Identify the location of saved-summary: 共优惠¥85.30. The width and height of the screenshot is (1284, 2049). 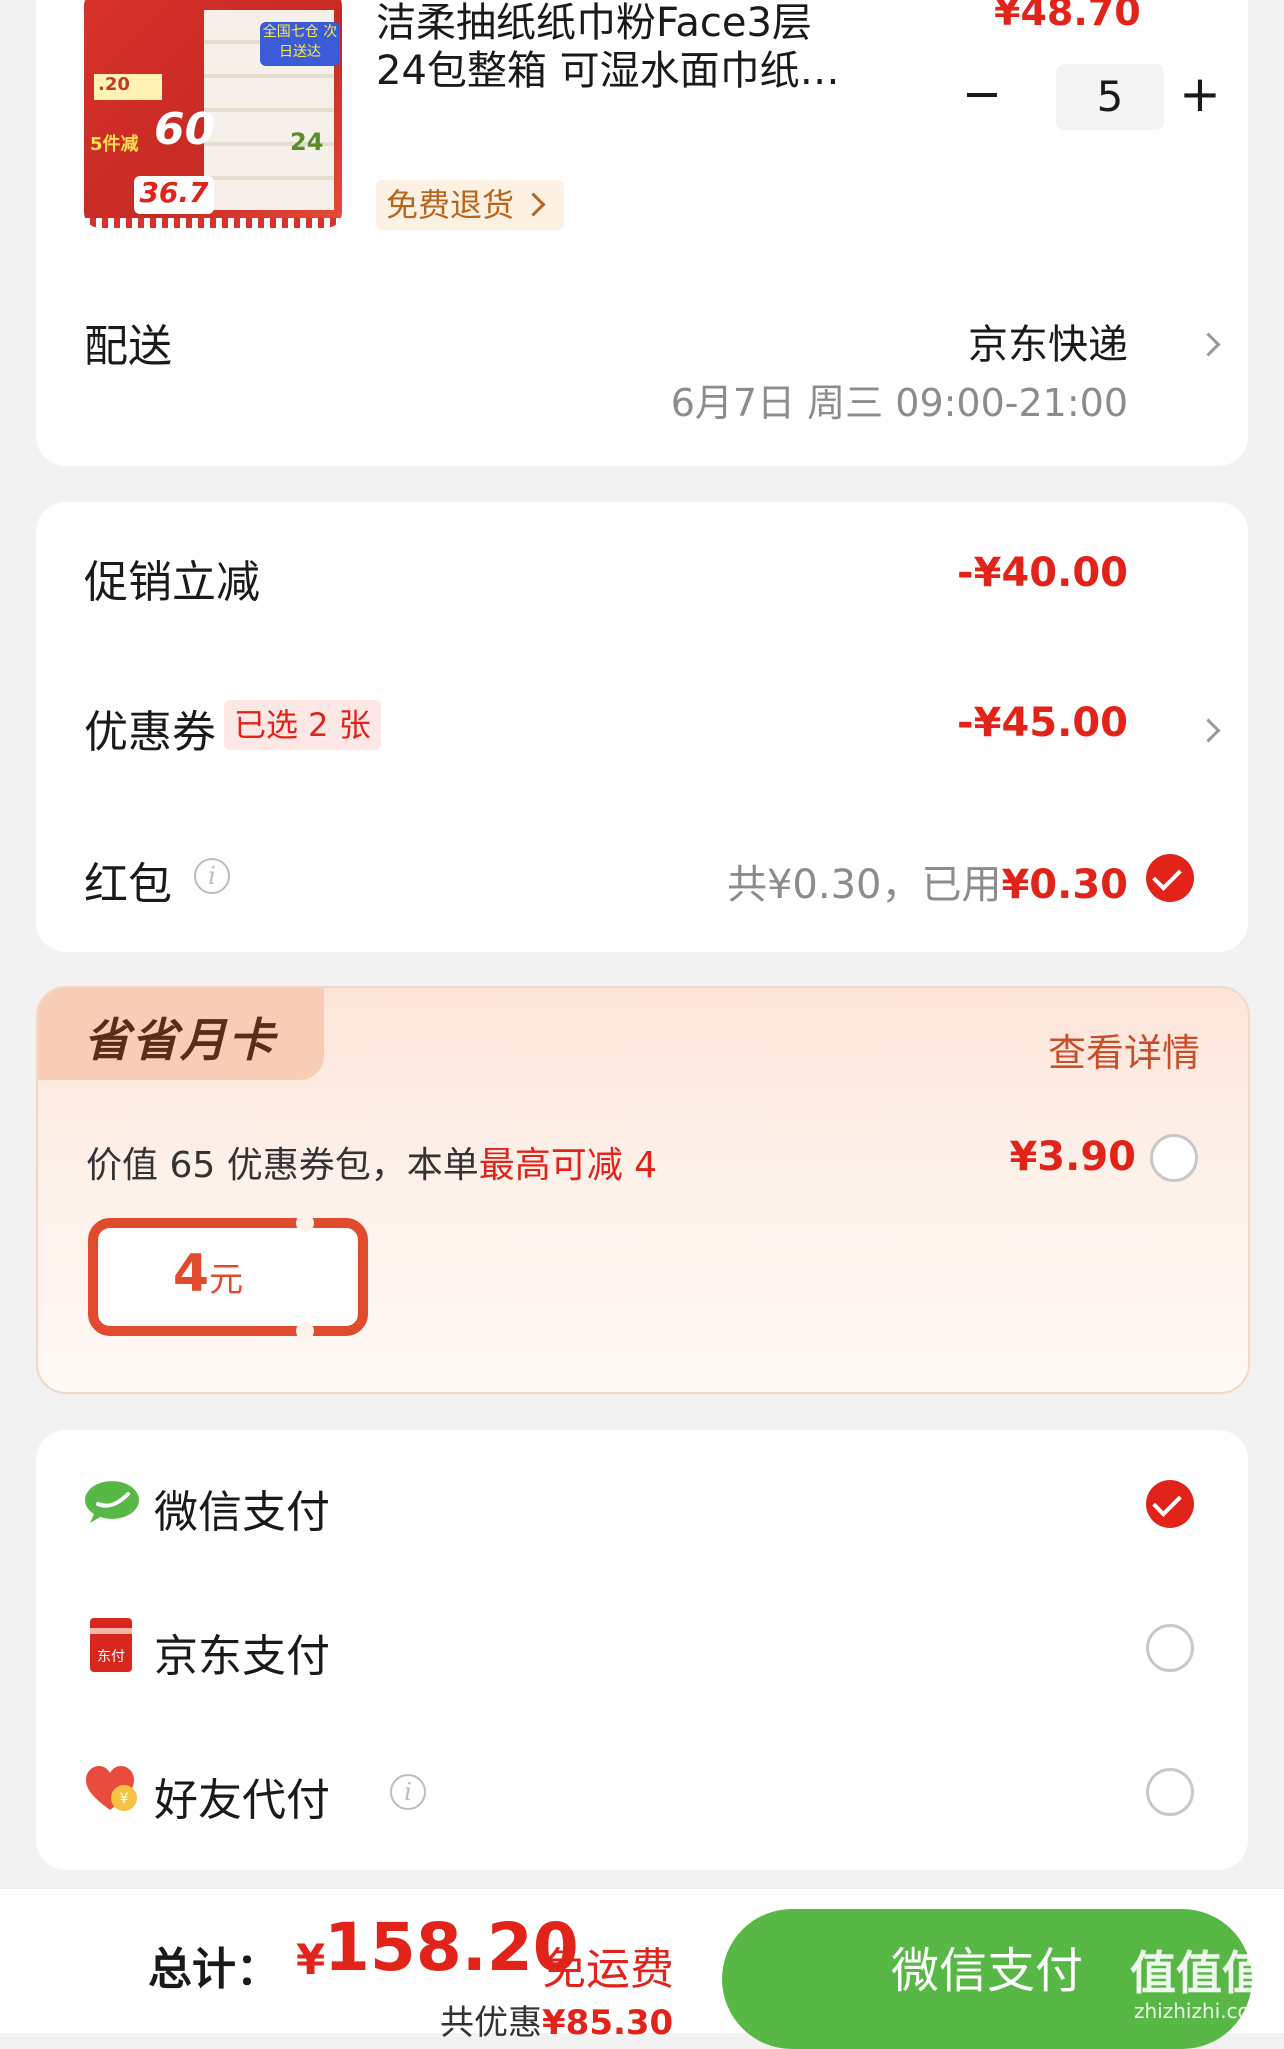
(556, 2019).